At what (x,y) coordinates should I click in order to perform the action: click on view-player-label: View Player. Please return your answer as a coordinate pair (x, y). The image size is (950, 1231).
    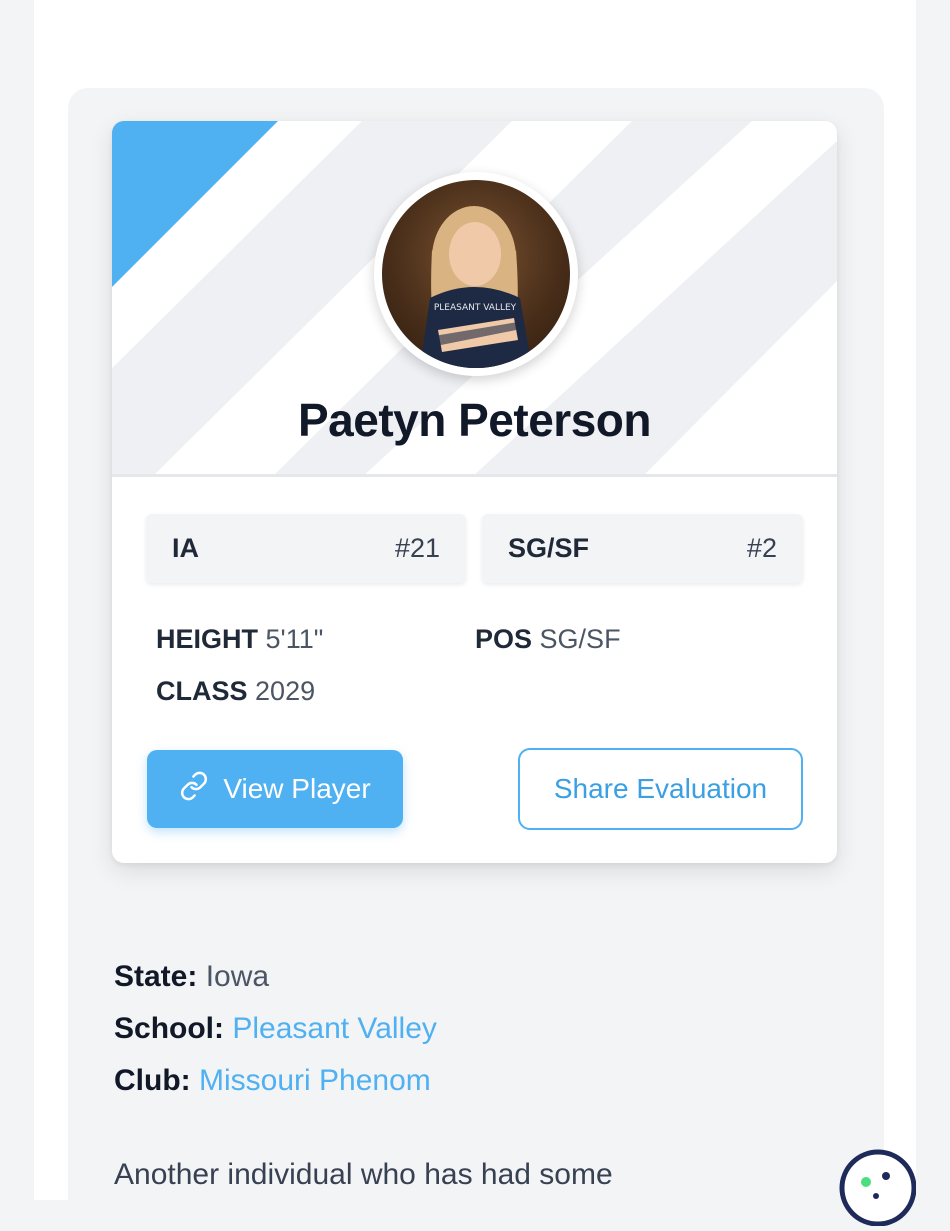
    Looking at the image, I should click on (297, 788).